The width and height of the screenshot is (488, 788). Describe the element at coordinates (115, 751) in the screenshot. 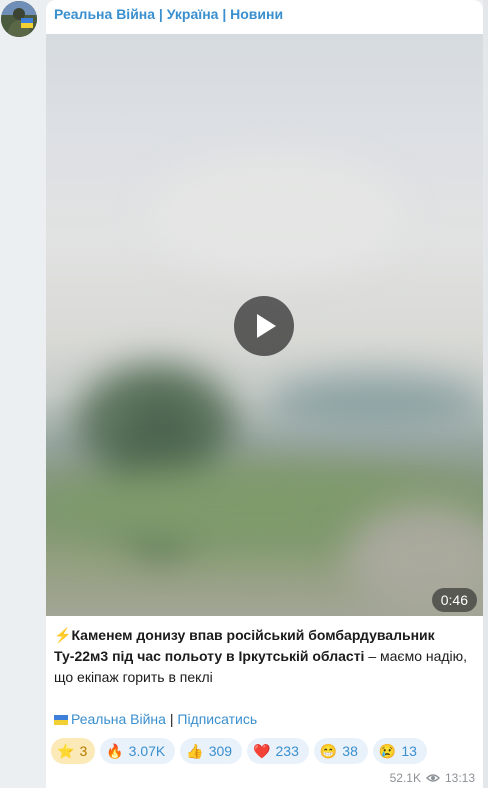

I see `fire-icon: 🔥` at that location.